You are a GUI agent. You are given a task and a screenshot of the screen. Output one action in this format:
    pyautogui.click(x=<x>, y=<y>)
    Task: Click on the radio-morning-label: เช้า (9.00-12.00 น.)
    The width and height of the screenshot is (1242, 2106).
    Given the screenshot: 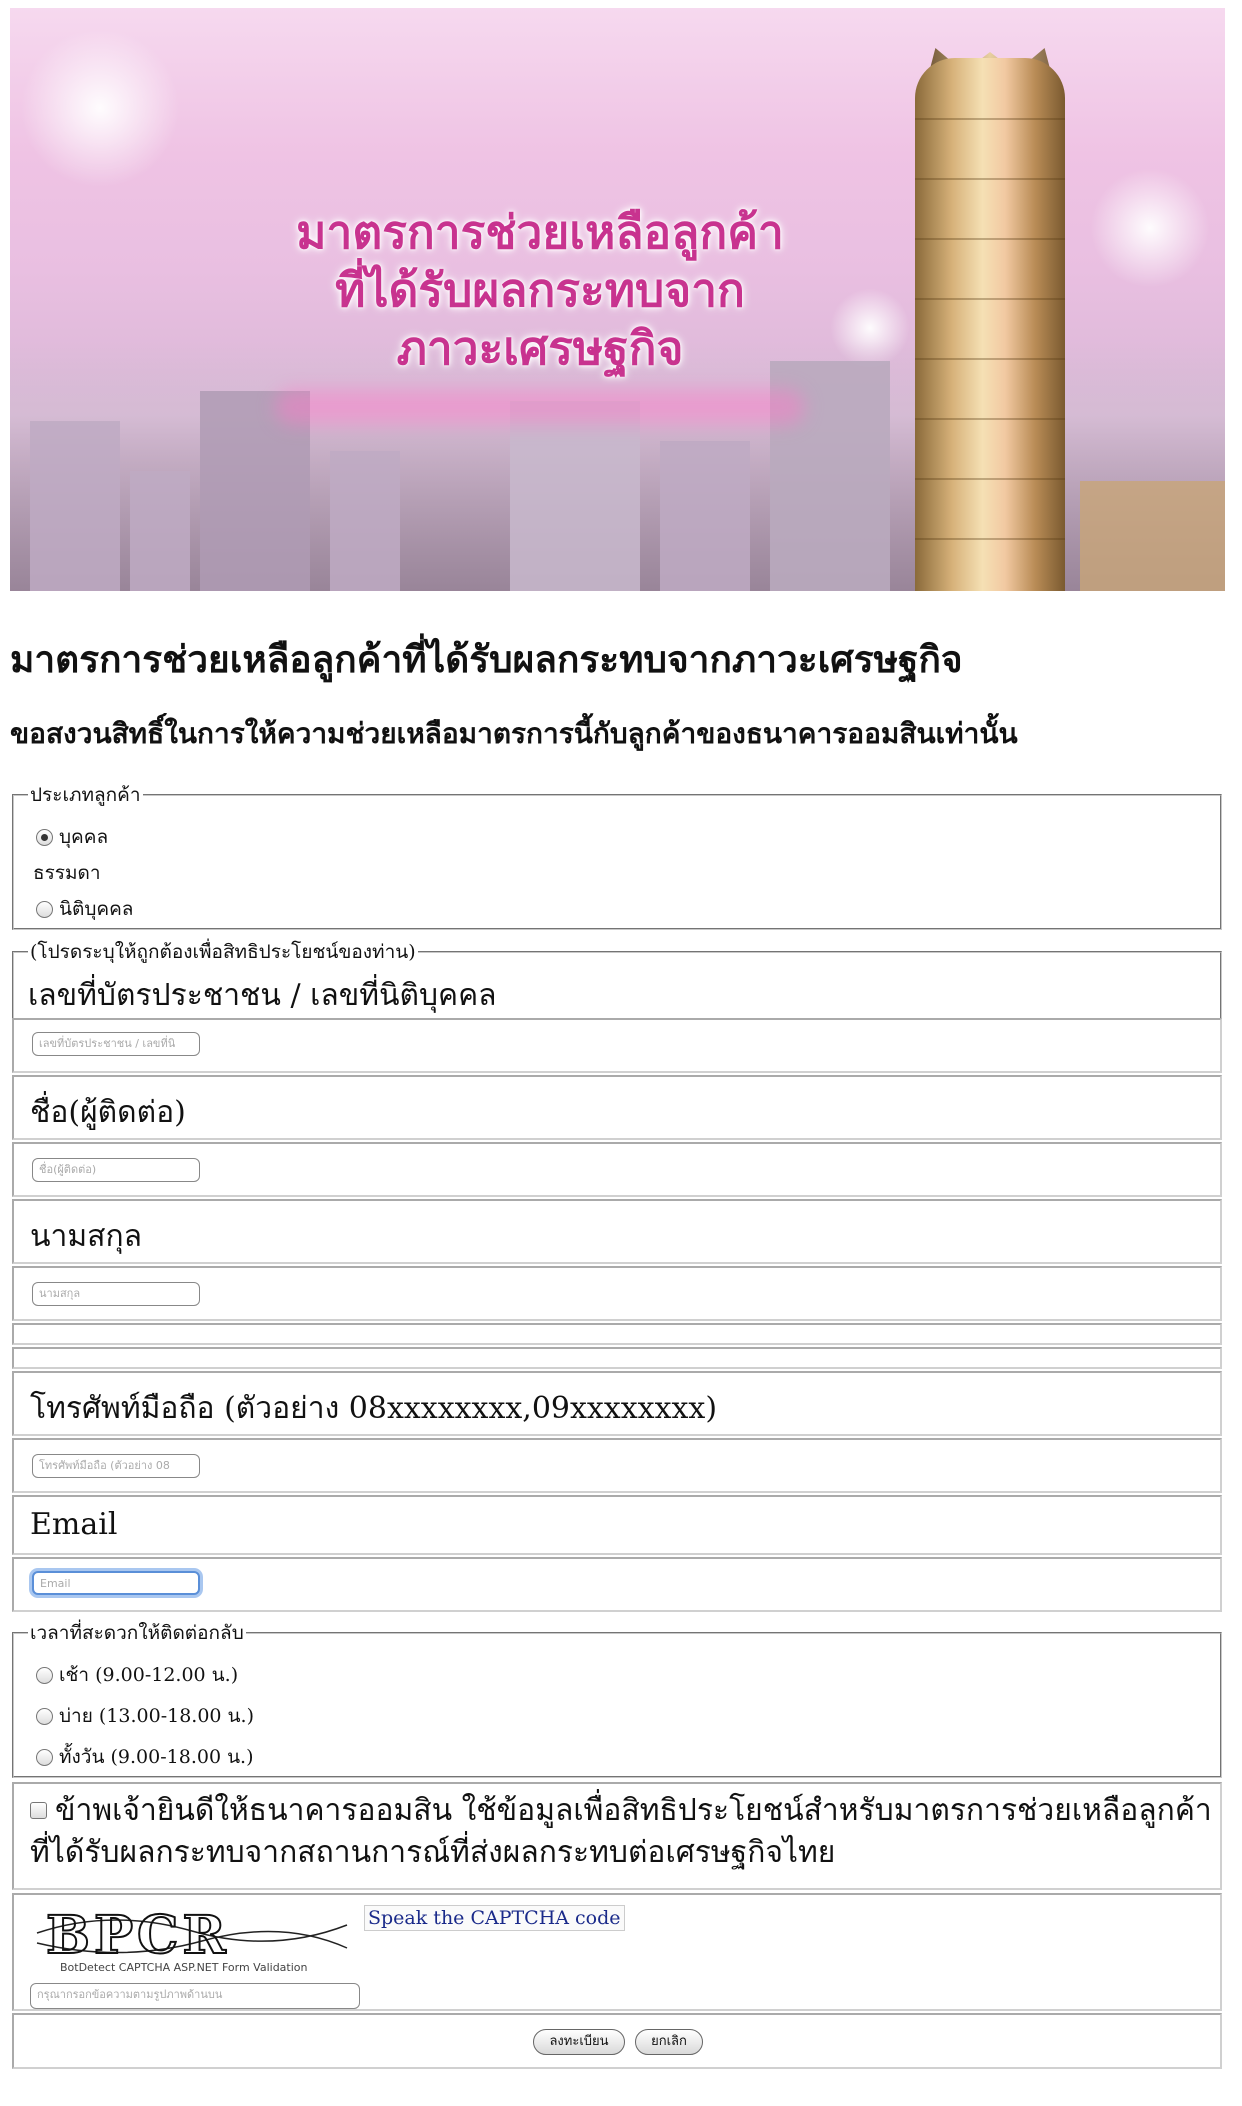 What is the action you would take?
    pyautogui.click(x=149, y=1675)
    